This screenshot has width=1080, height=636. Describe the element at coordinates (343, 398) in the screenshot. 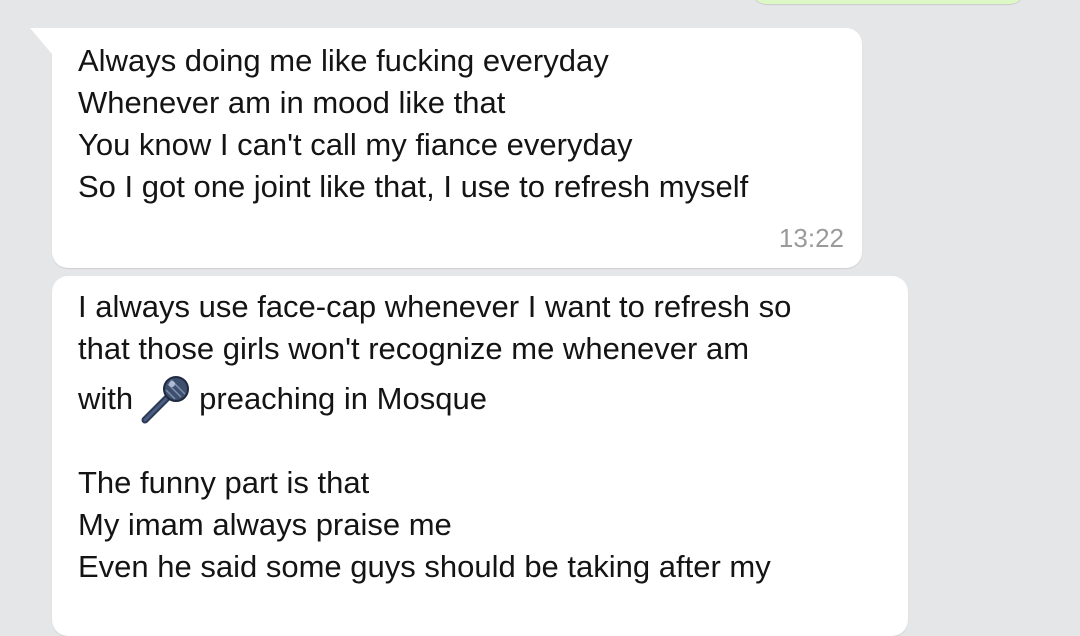

I see `message-text-fragment: preaching in Mosque` at that location.